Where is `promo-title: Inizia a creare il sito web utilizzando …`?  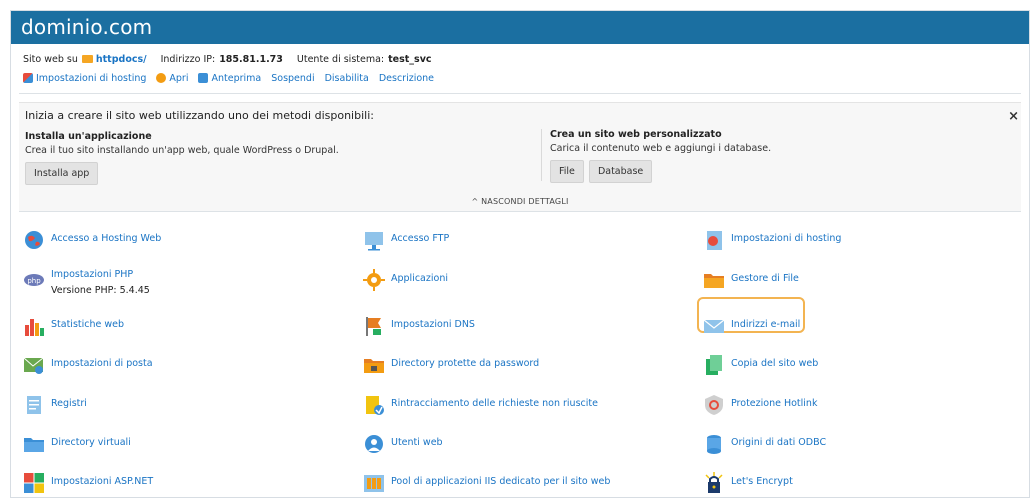 promo-title: Inizia a creare il sito web utilizzando … is located at coordinates (199, 115).